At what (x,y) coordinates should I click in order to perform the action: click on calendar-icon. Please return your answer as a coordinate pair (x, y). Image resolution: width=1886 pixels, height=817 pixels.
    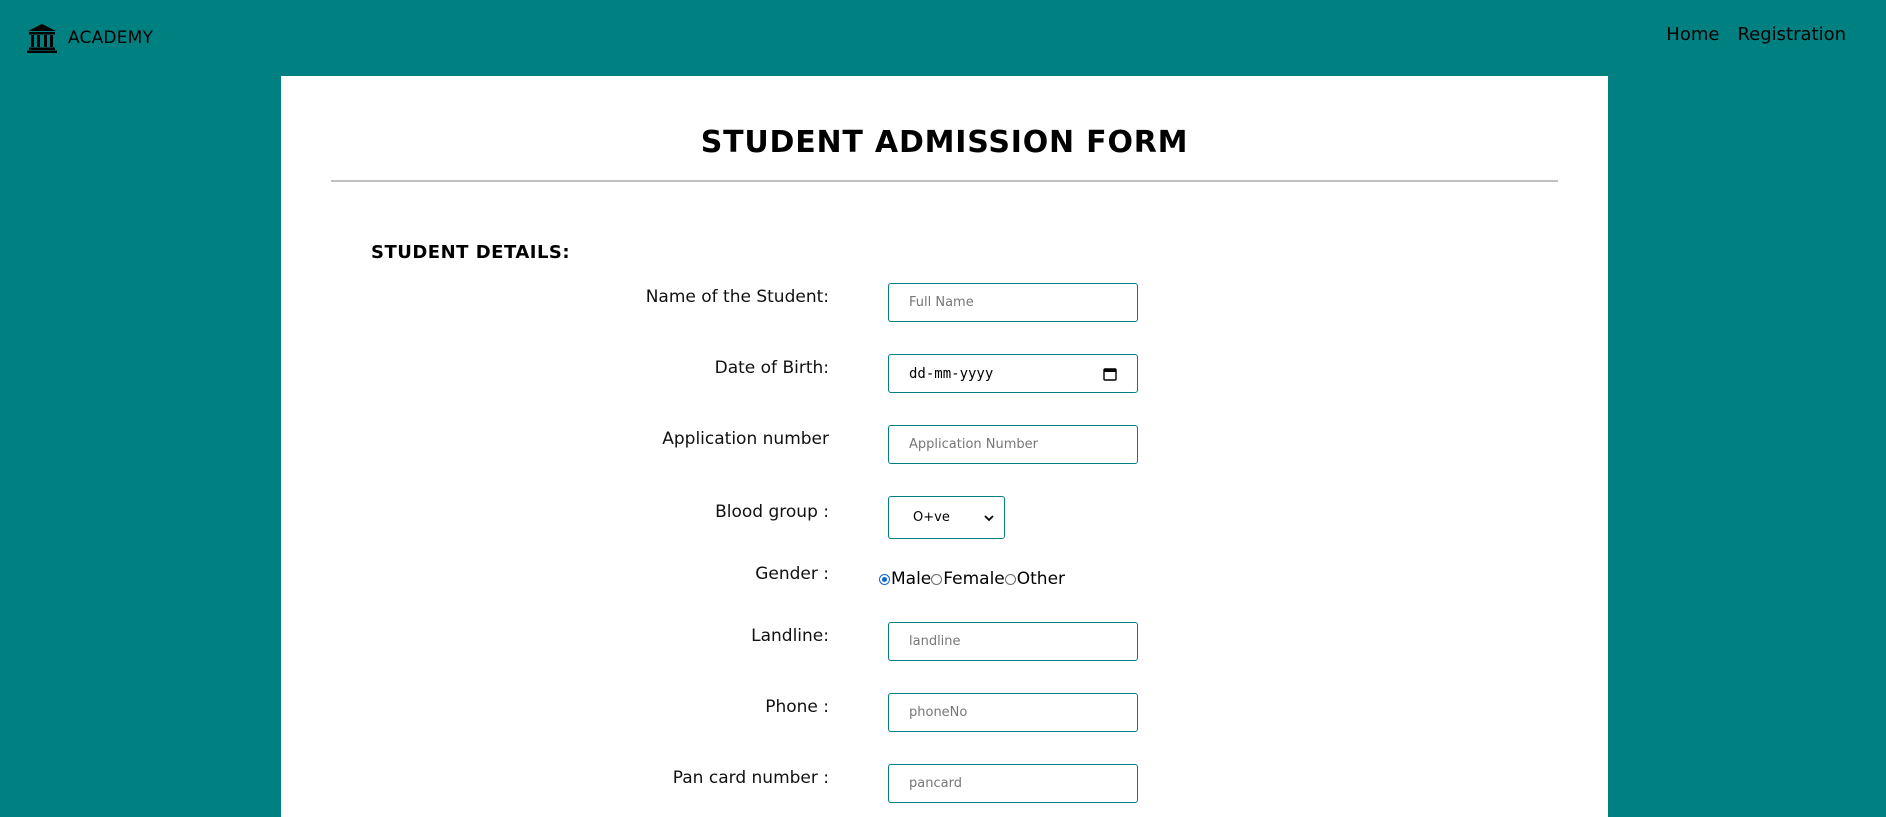
    Looking at the image, I should click on (1110, 374).